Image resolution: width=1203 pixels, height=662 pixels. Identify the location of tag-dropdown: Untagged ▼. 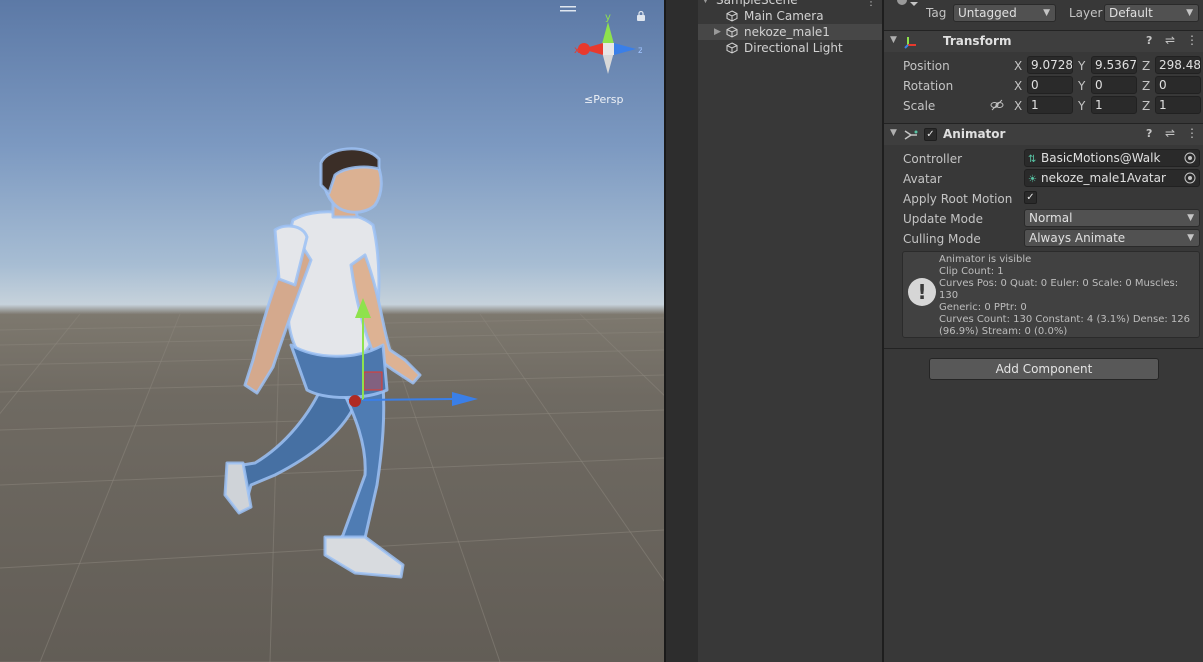
(1004, 13).